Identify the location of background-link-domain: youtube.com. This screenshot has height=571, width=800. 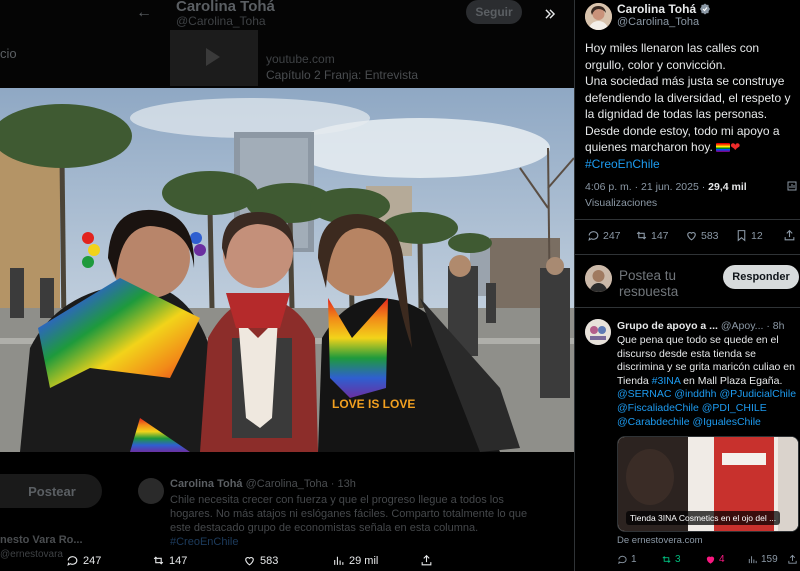
(300, 59).